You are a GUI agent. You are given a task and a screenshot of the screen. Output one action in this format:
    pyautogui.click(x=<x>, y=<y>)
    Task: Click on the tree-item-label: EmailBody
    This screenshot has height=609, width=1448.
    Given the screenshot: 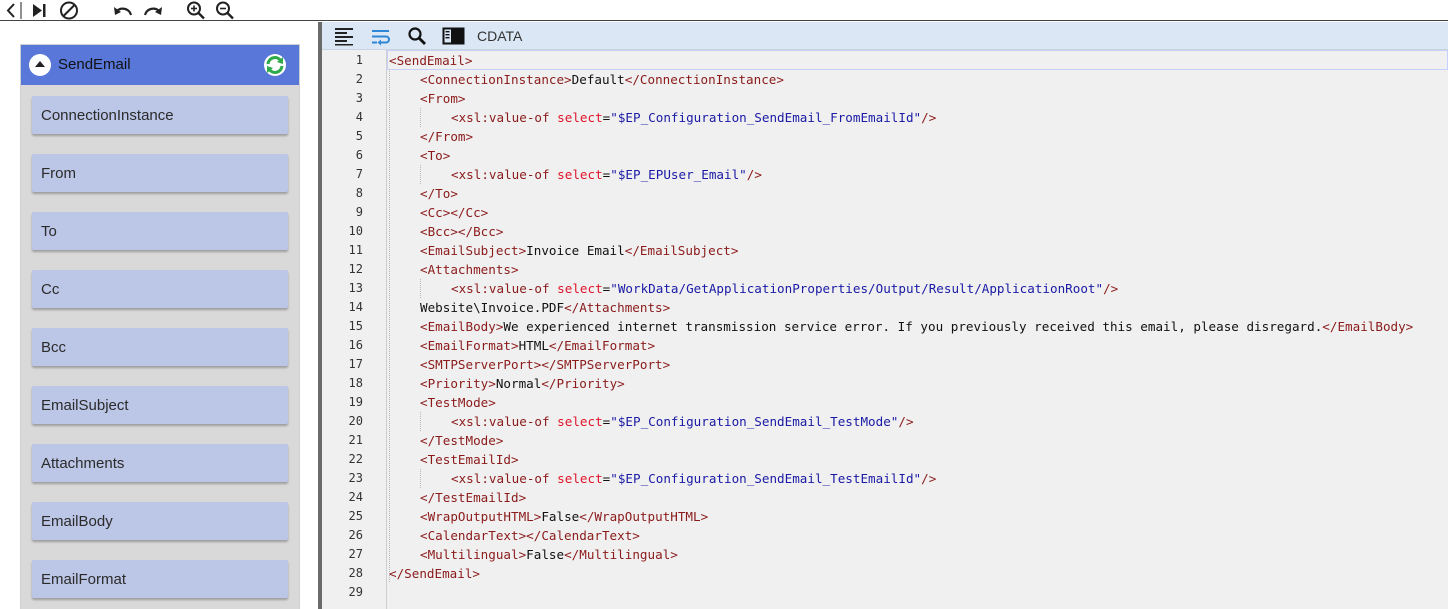 What is the action you would take?
    pyautogui.click(x=77, y=521)
    